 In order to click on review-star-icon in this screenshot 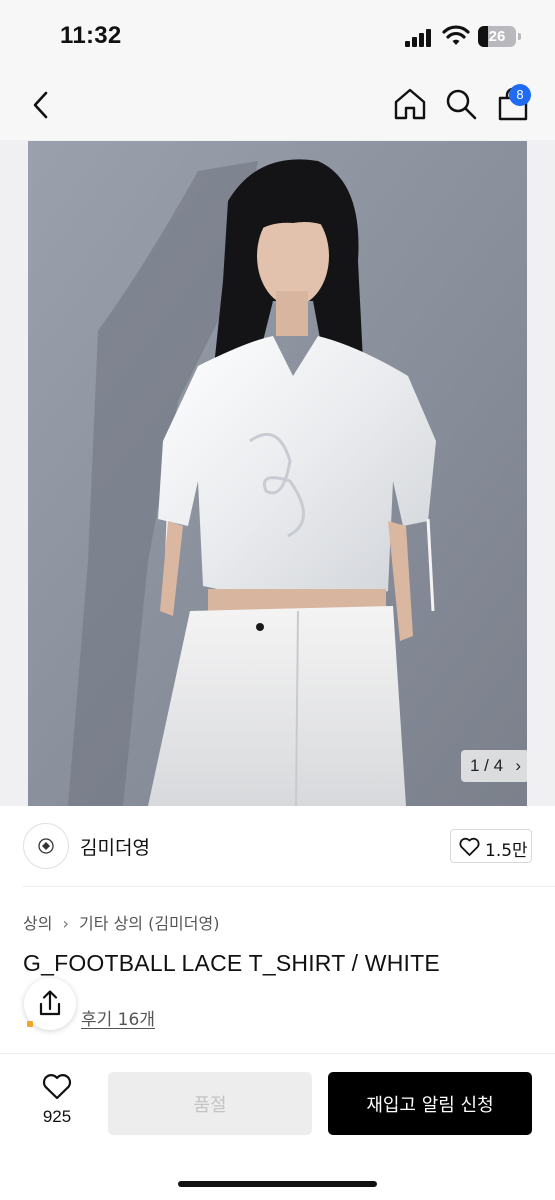, I will do `click(30, 1024)`.